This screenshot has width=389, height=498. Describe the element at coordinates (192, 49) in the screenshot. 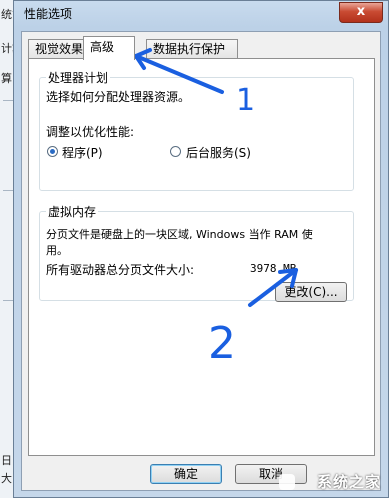

I see `tab-data-execution-prevention: 数据执行保护` at that location.